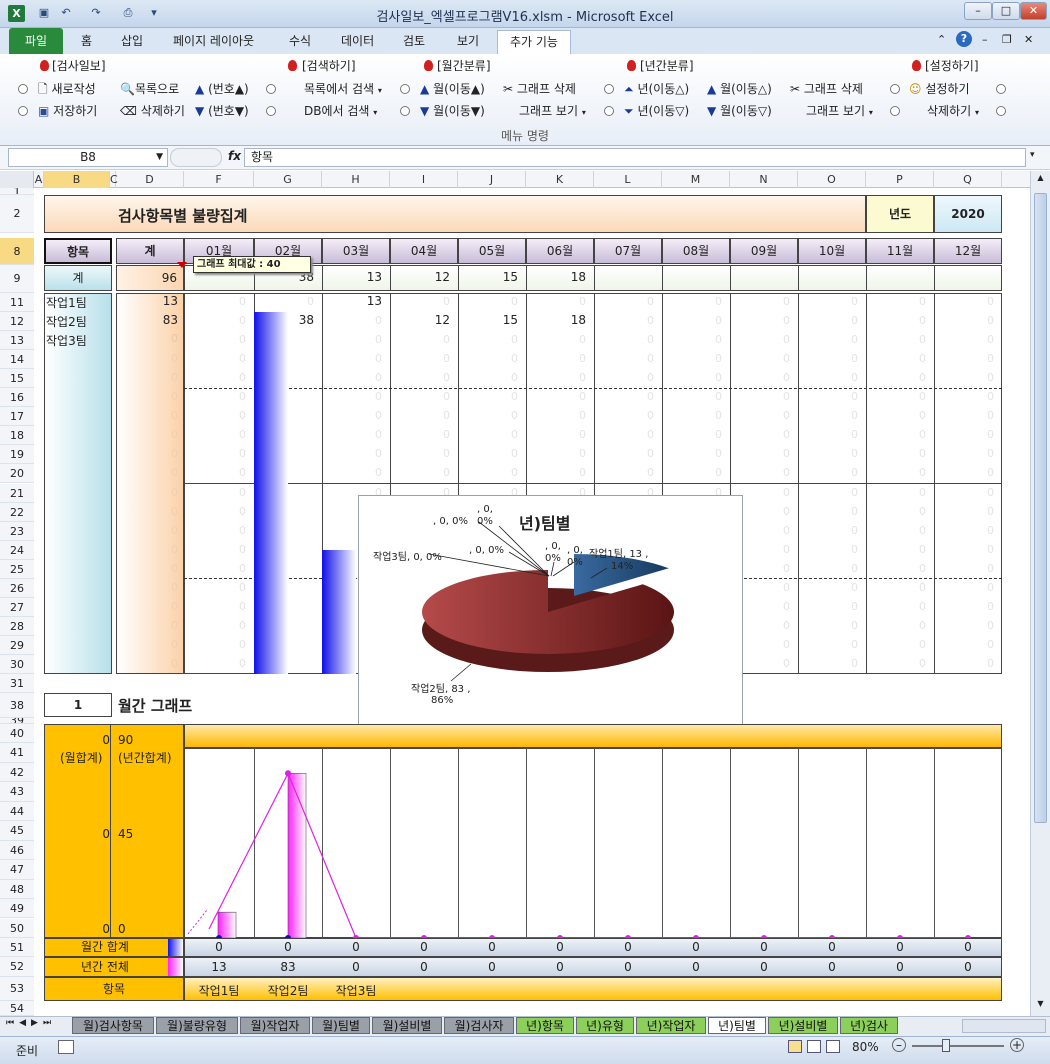 This screenshot has width=1050, height=1064. Describe the element at coordinates (152, 111) in the screenshot. I see `delete-button: ⌫ 삭제하기` at that location.